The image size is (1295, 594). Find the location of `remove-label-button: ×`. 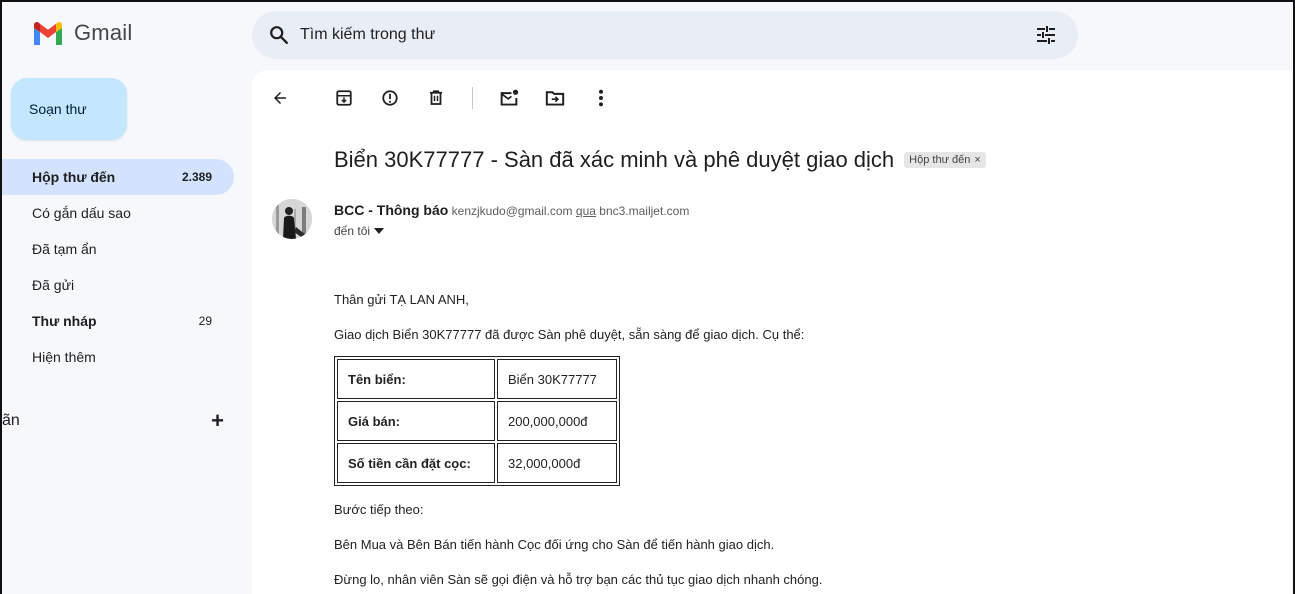

remove-label-button: × is located at coordinates (977, 160).